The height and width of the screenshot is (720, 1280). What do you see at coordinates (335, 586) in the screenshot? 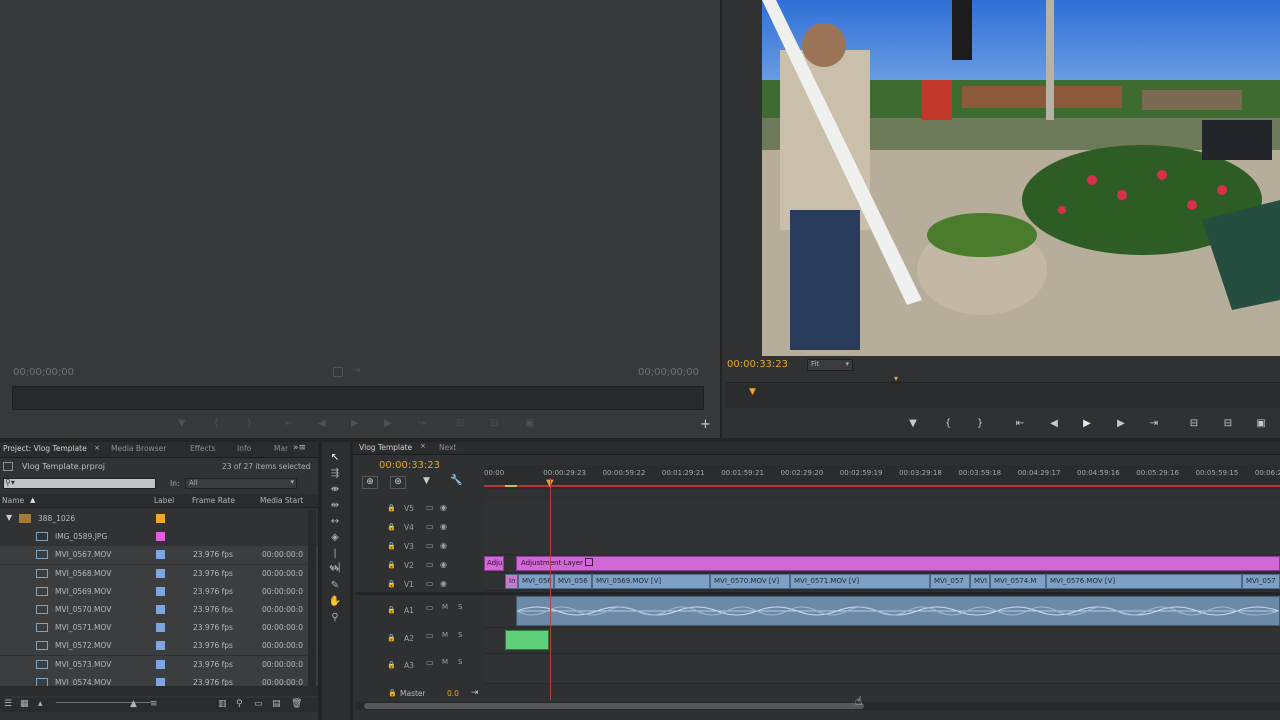
I see `pen-tool-icon: ✎` at bounding box center [335, 586].